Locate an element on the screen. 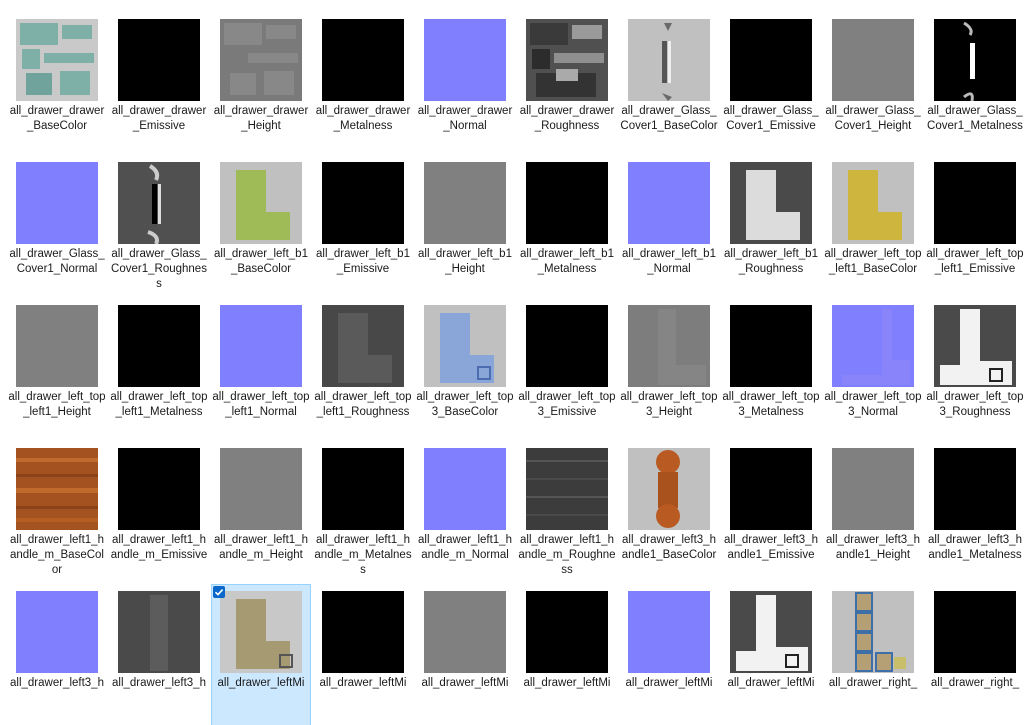 The height and width of the screenshot is (725, 1024). file-name-label: all_drawer_left3_h is located at coordinates (159, 683).